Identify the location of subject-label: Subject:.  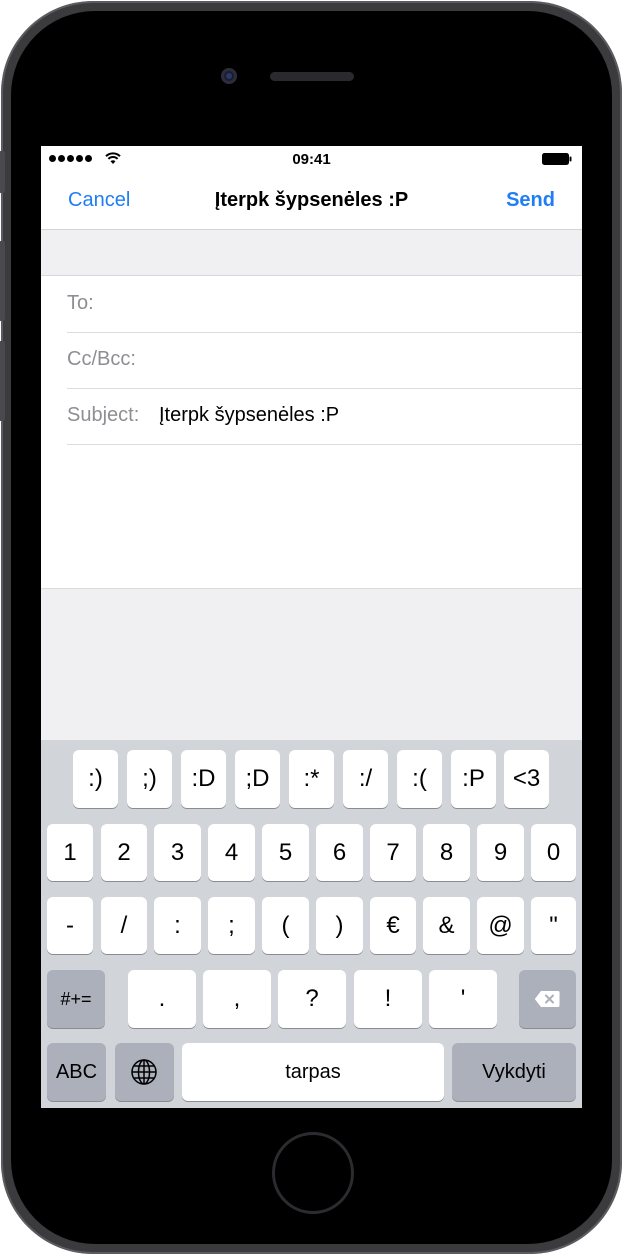
(103, 415).